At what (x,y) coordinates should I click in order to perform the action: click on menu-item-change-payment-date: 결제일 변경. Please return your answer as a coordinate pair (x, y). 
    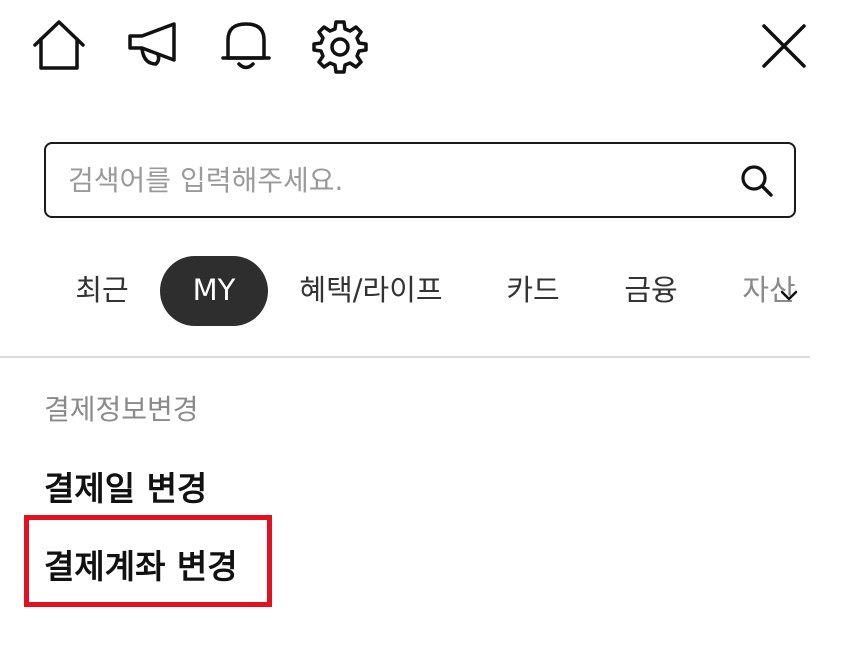
    Looking at the image, I should click on (125, 486).